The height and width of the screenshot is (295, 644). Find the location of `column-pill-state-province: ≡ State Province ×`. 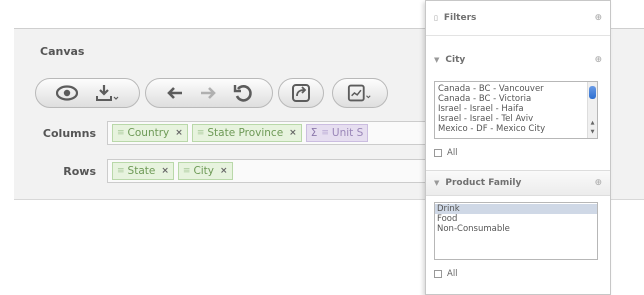

column-pill-state-province: ≡ State Province × is located at coordinates (246, 133).